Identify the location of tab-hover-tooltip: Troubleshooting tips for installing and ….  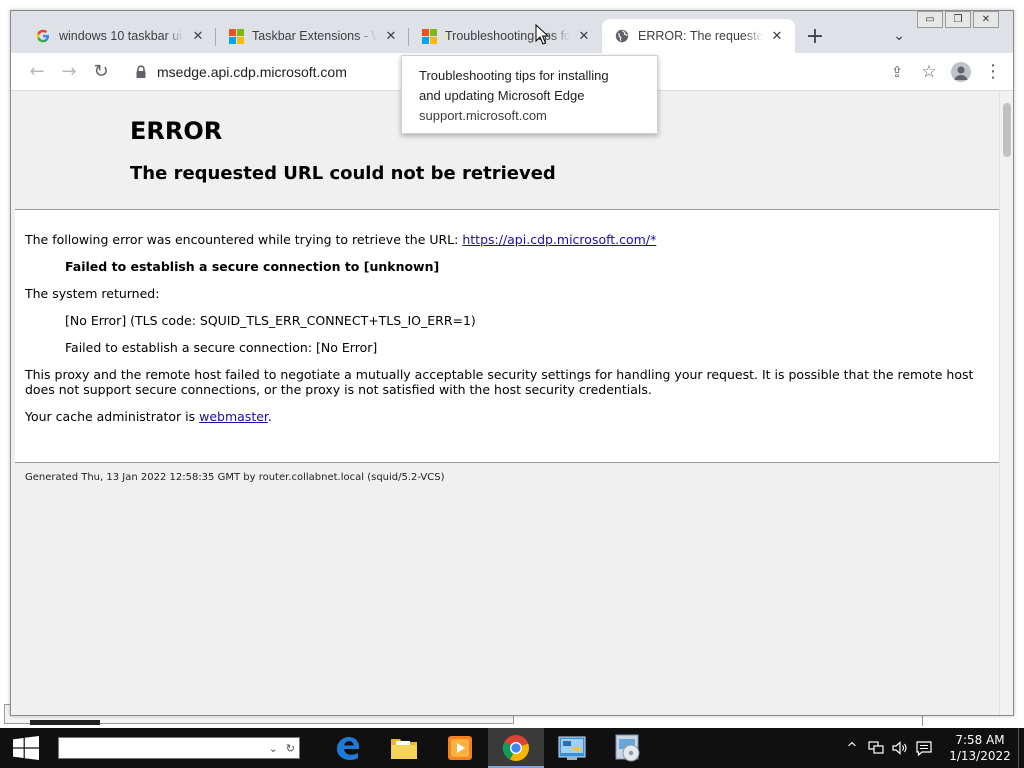
(529, 94).